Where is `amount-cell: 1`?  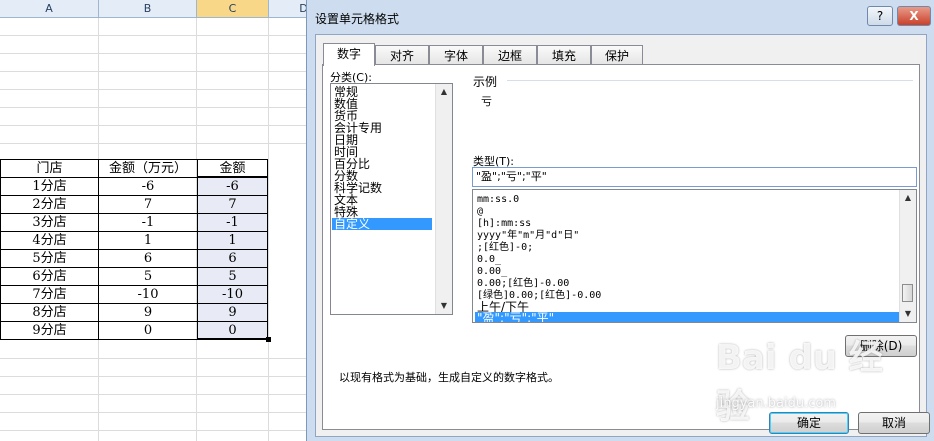 amount-cell: 1 is located at coordinates (148, 240).